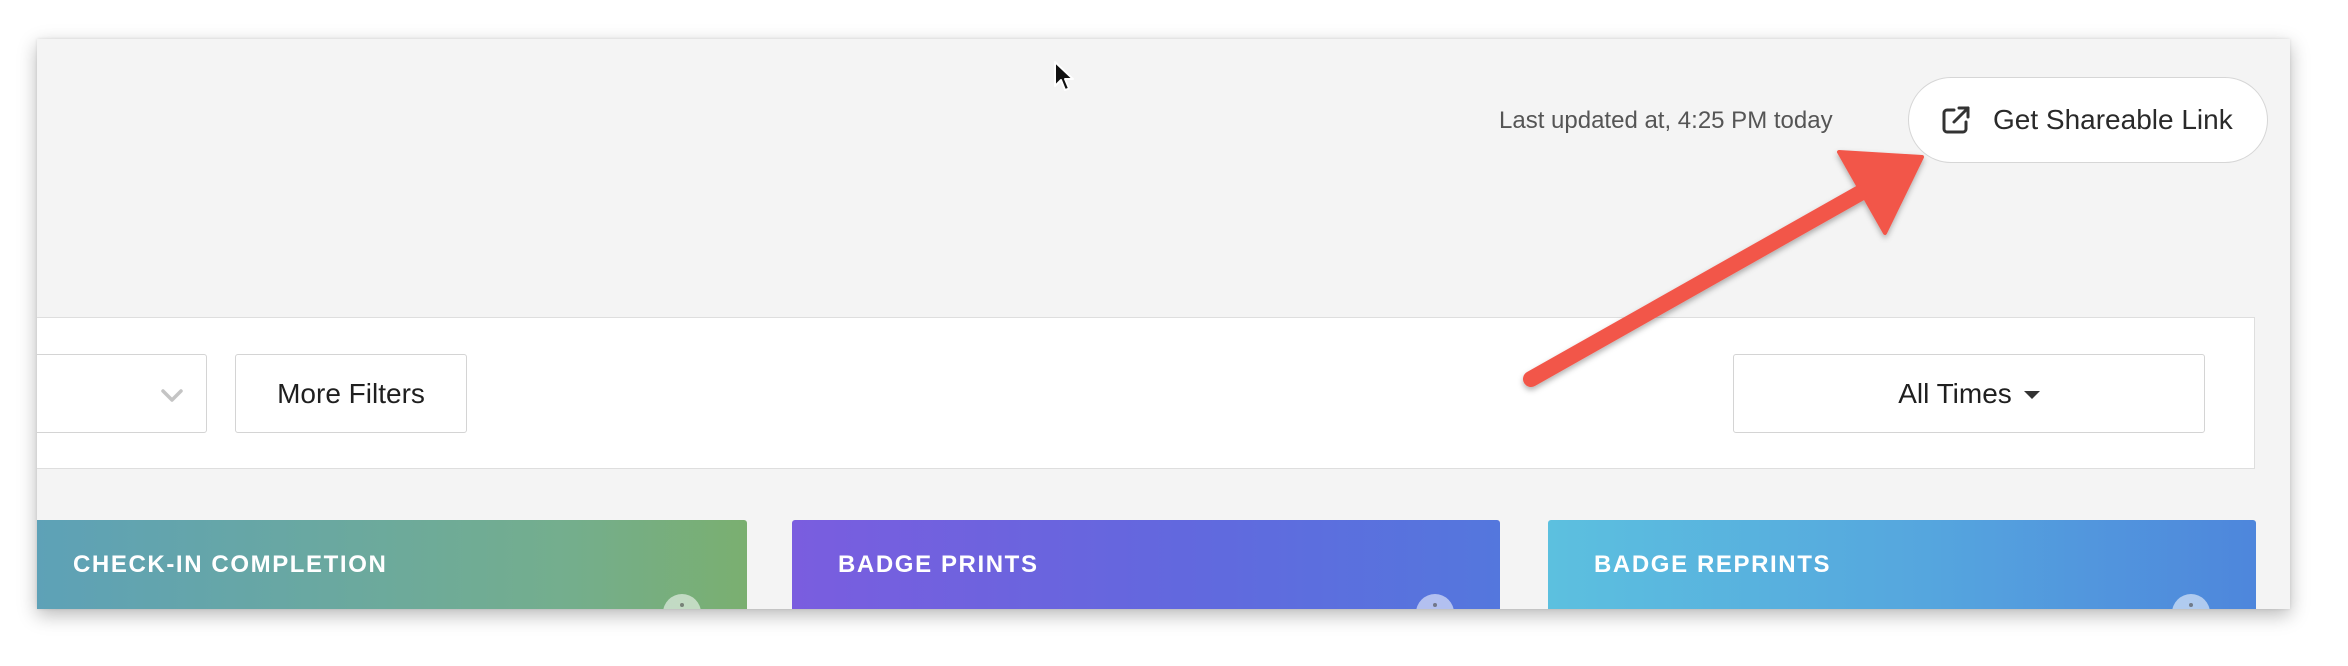  Describe the element at coordinates (1146, 564) in the screenshot. I see `badge-prints-card: BADGE PRINTS` at that location.